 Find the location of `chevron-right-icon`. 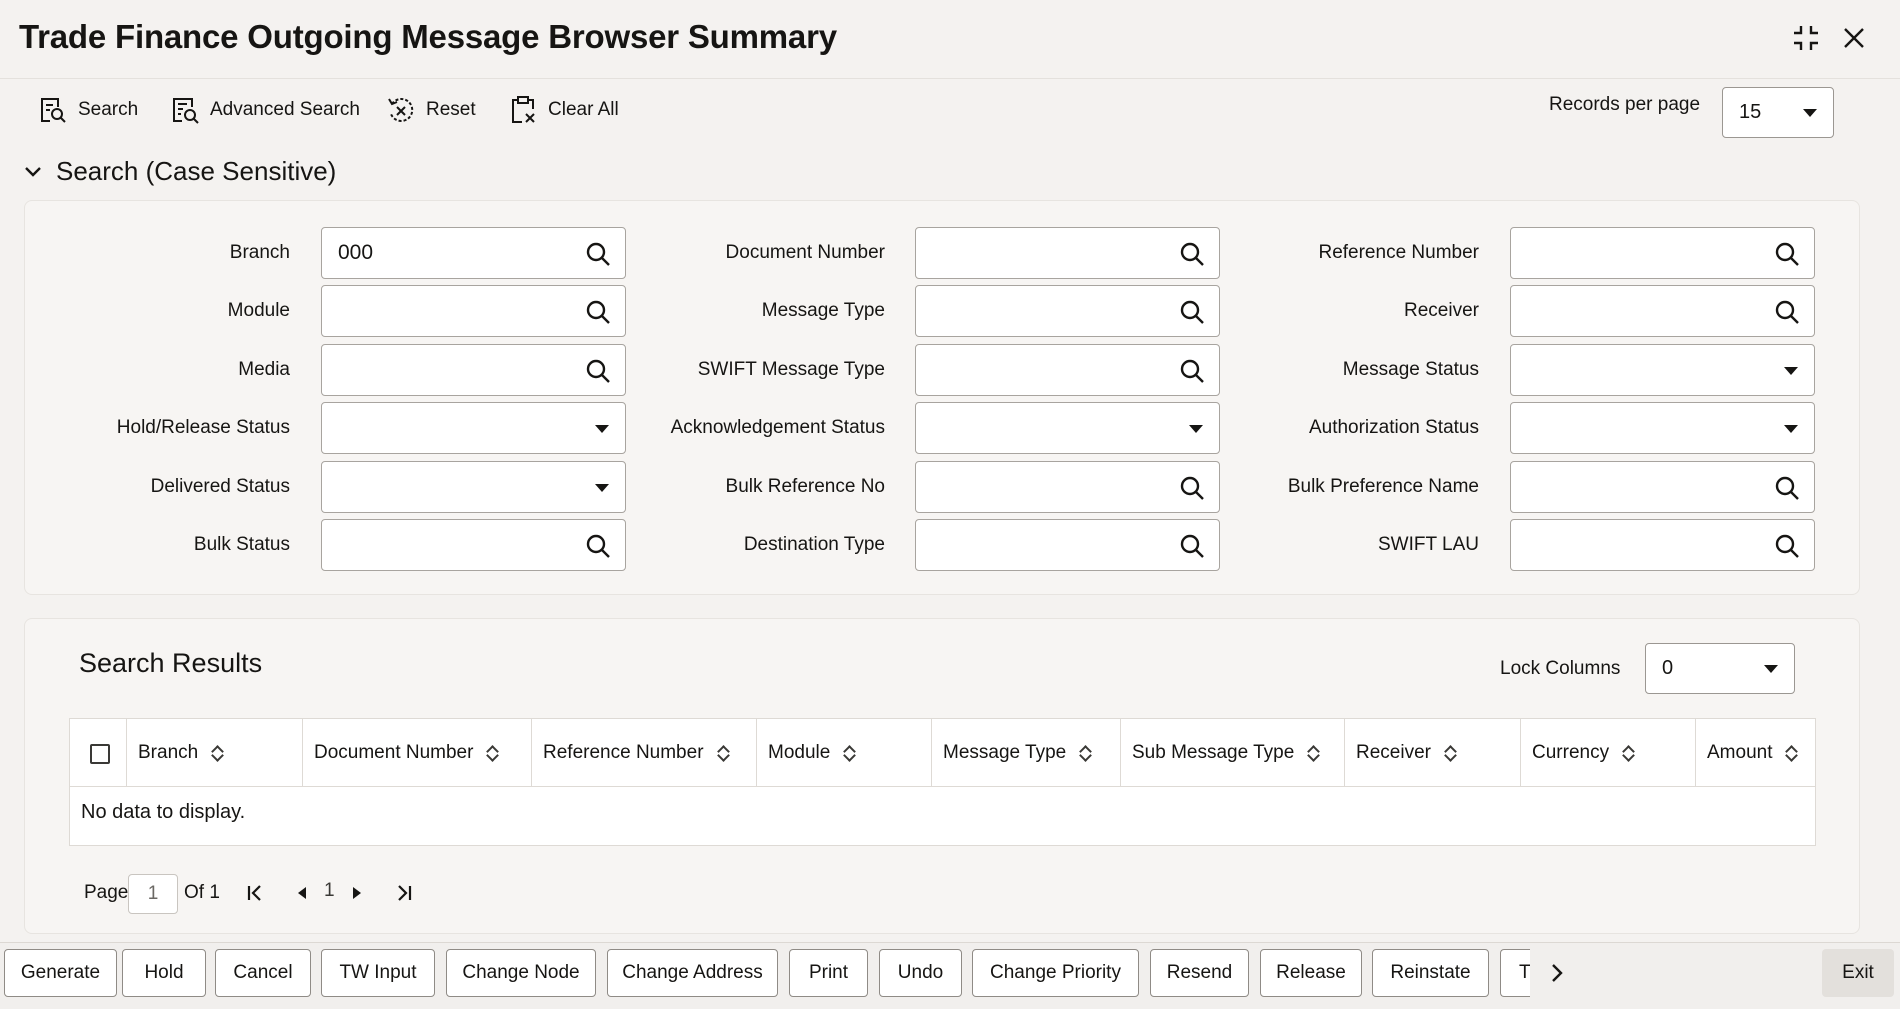

chevron-right-icon is located at coordinates (1557, 973).